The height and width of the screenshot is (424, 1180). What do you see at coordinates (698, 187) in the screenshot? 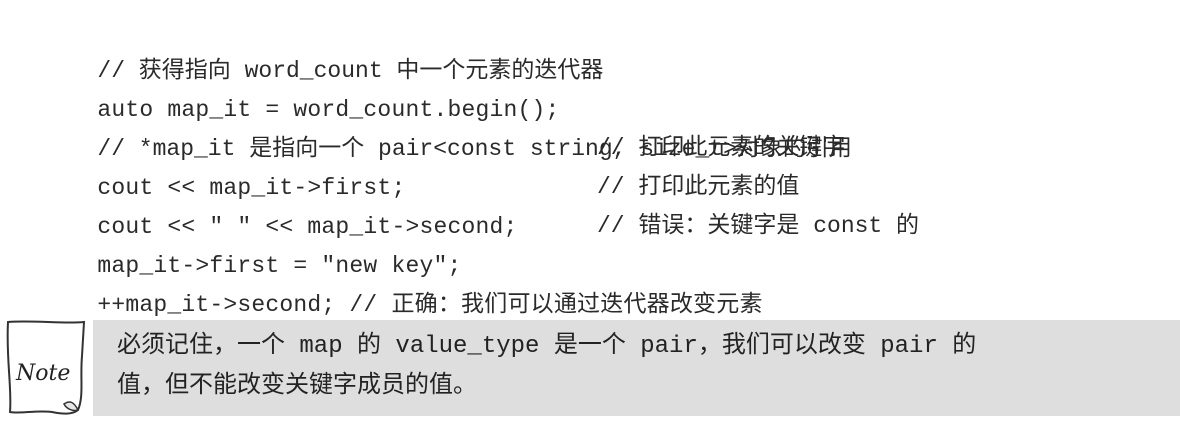
I see `comment-text: // 打印此元素的值` at bounding box center [698, 187].